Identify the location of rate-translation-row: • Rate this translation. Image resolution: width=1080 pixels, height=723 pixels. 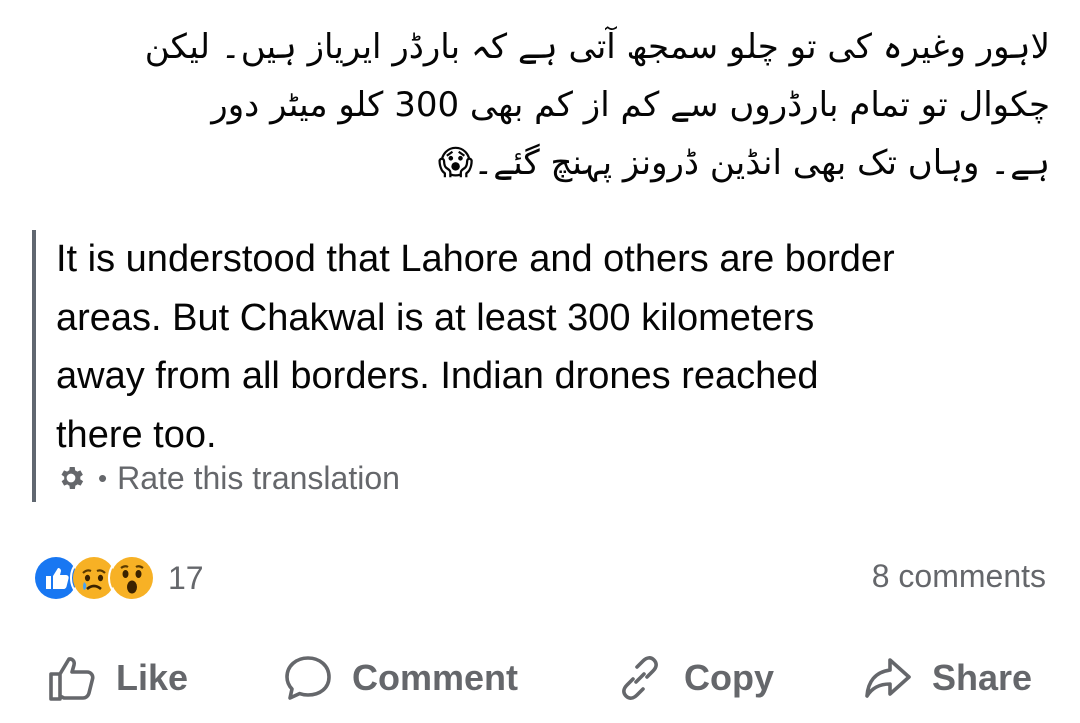
(228, 478).